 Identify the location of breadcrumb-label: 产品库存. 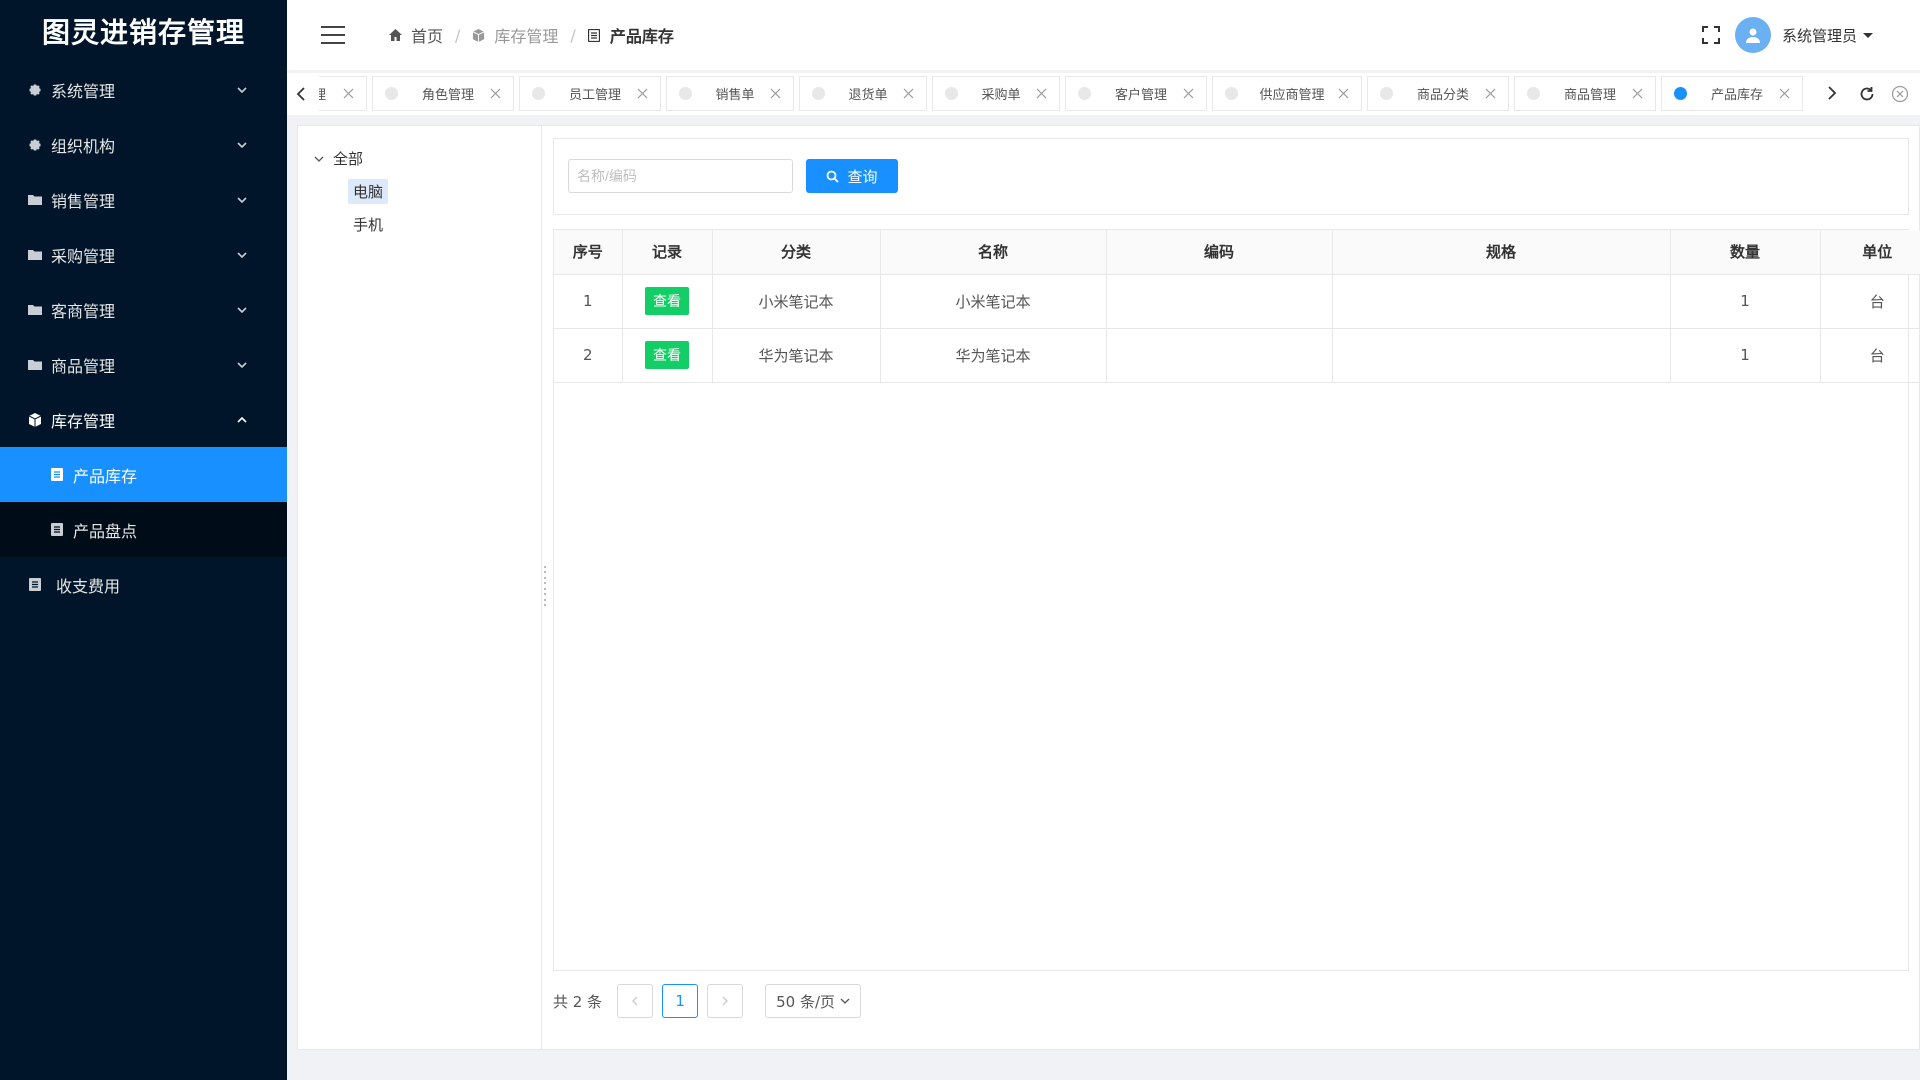
(641, 36).